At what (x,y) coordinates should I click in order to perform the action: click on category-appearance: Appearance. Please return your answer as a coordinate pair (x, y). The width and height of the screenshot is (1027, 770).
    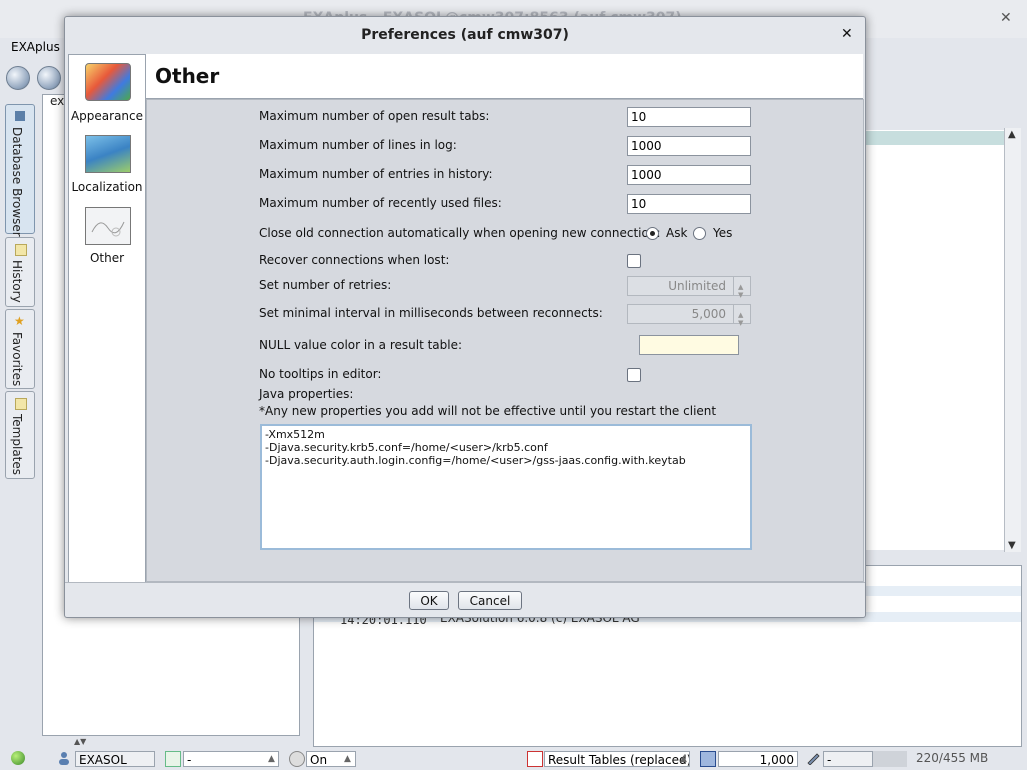
    Looking at the image, I should click on (107, 90).